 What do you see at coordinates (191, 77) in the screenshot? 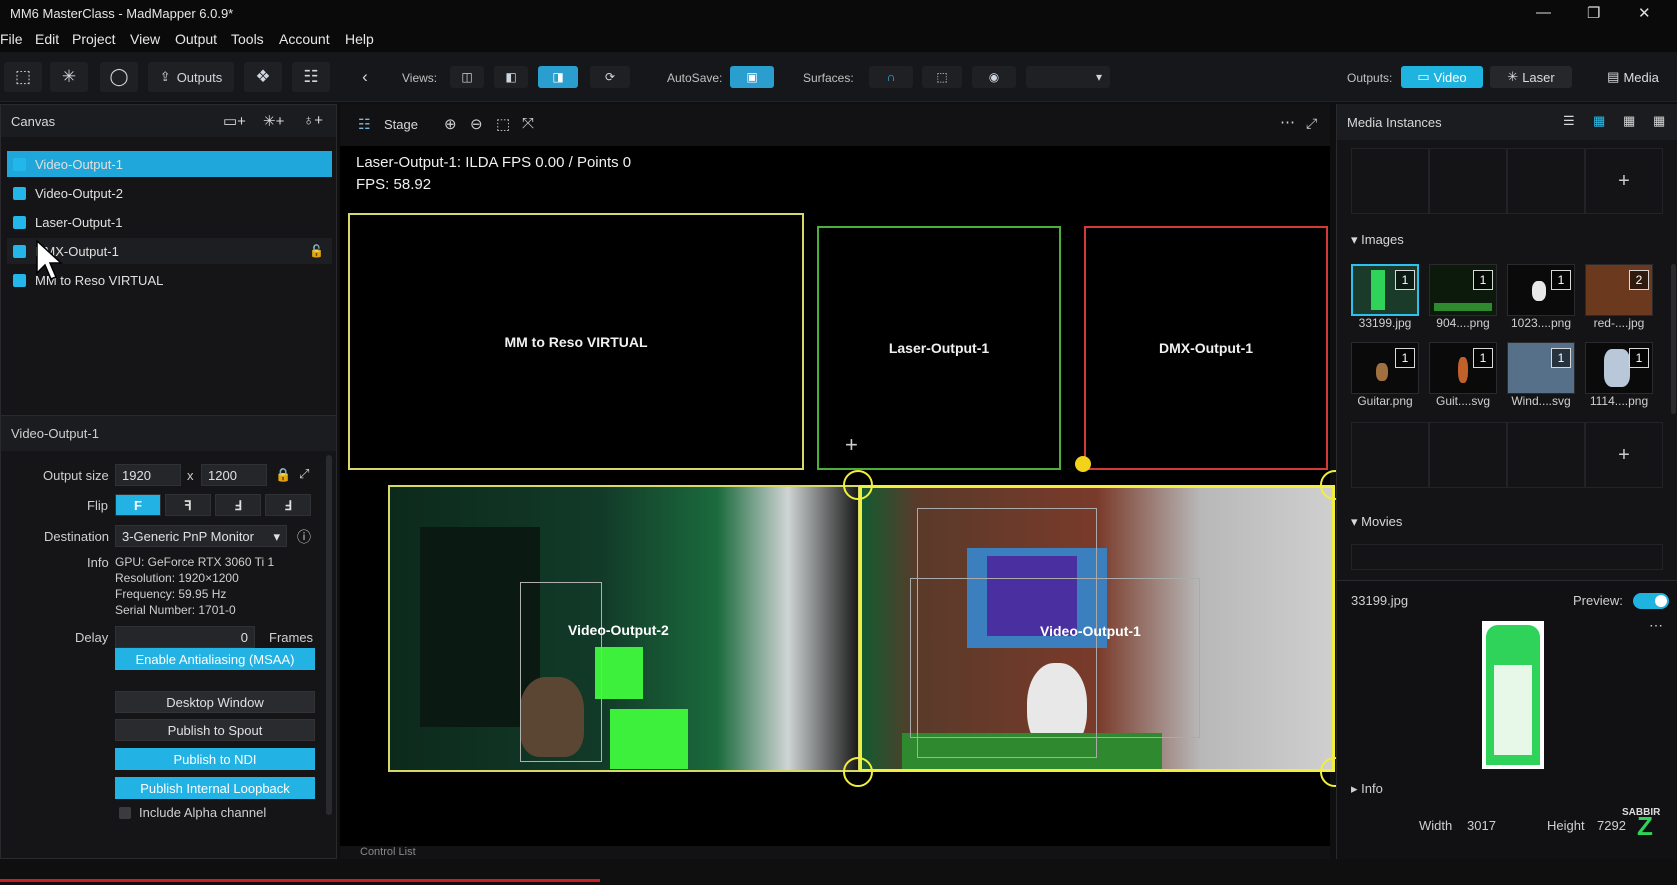
I see `outputs-button: ⇪ Outputs` at bounding box center [191, 77].